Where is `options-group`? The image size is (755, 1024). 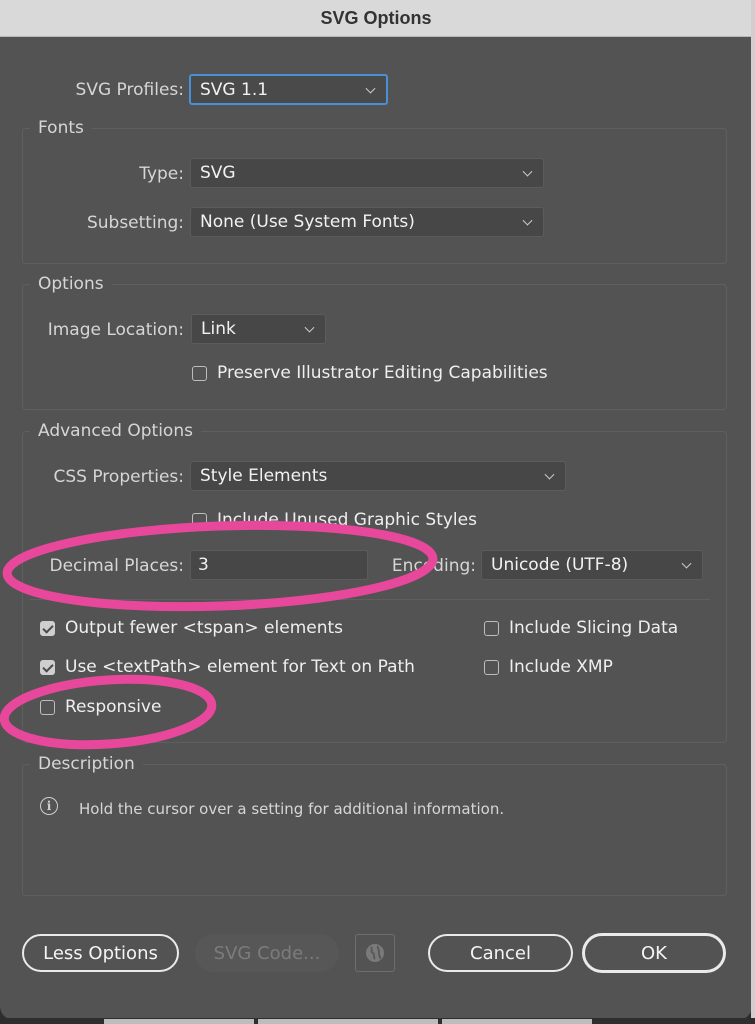 options-group is located at coordinates (374, 347).